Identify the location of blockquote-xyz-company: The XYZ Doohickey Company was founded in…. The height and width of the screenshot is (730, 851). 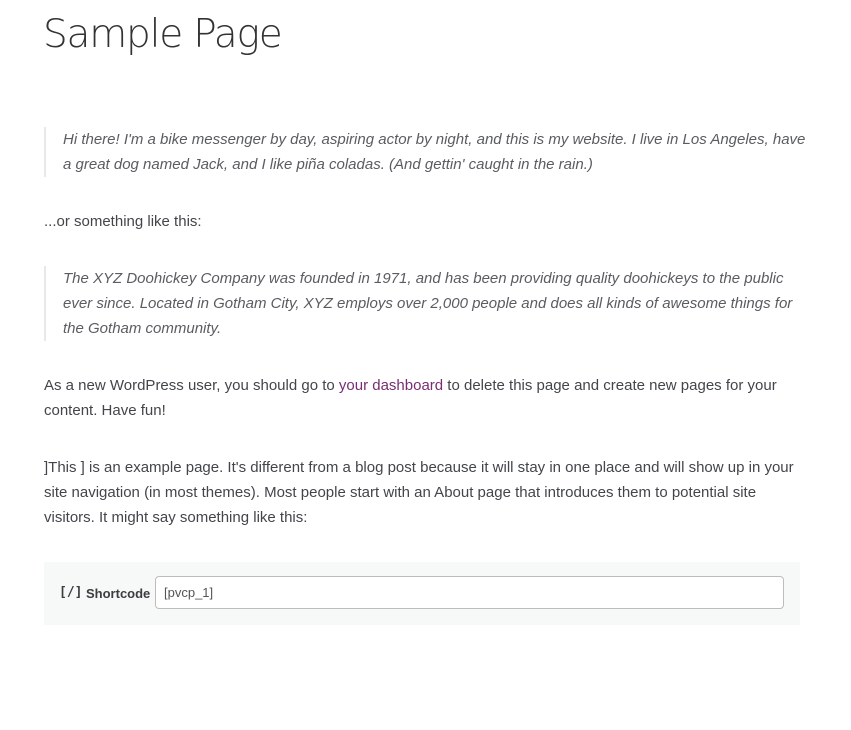
(427, 303).